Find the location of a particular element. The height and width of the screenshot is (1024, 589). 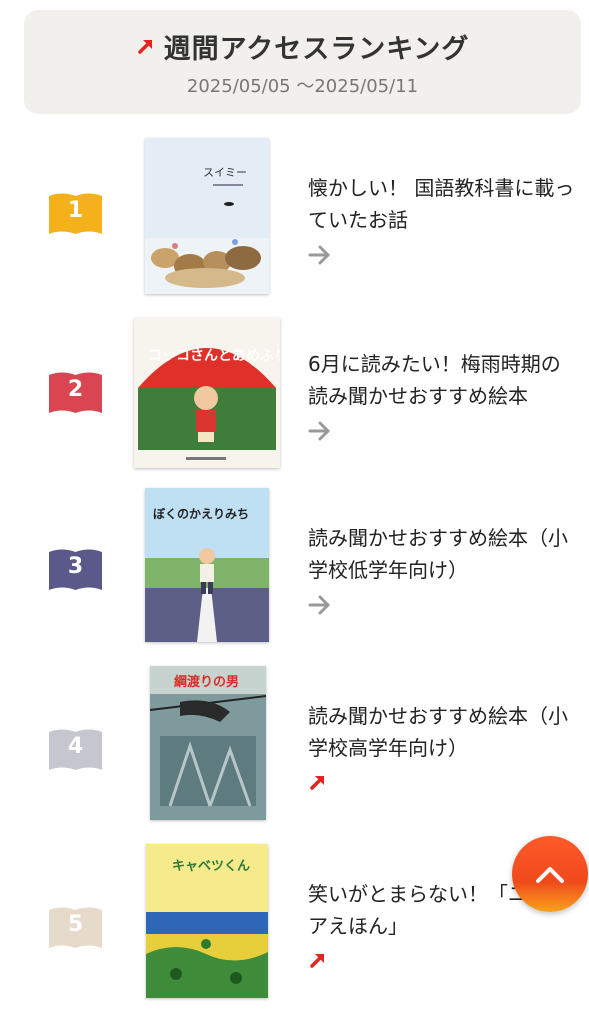

book-cover-swimmy: スイミー is located at coordinates (207, 216).